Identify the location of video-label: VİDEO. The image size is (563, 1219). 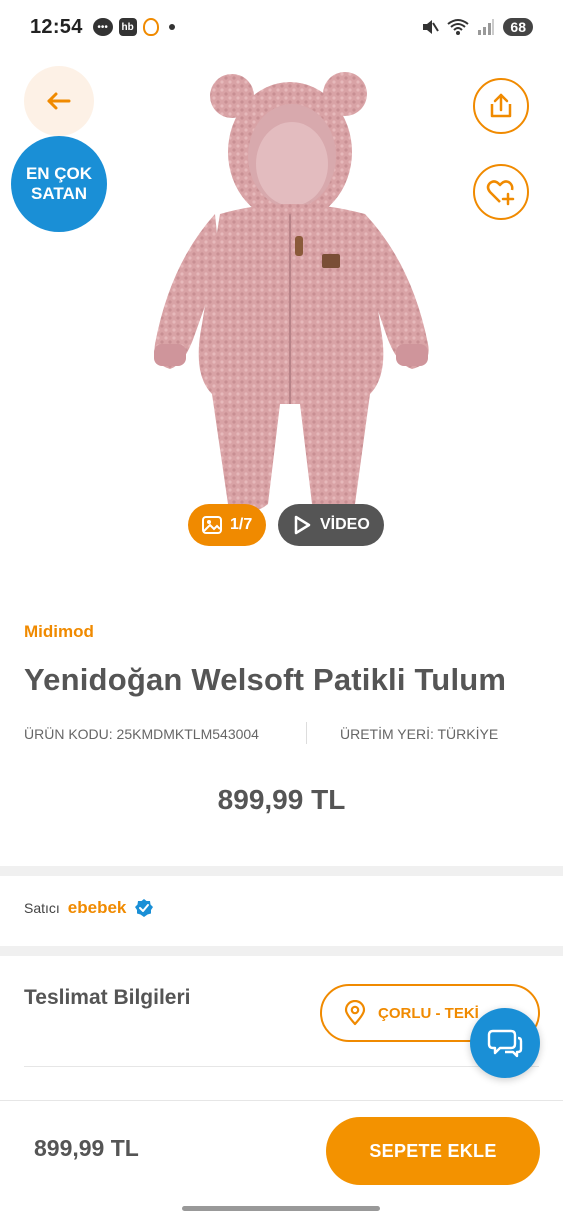
(345, 524).